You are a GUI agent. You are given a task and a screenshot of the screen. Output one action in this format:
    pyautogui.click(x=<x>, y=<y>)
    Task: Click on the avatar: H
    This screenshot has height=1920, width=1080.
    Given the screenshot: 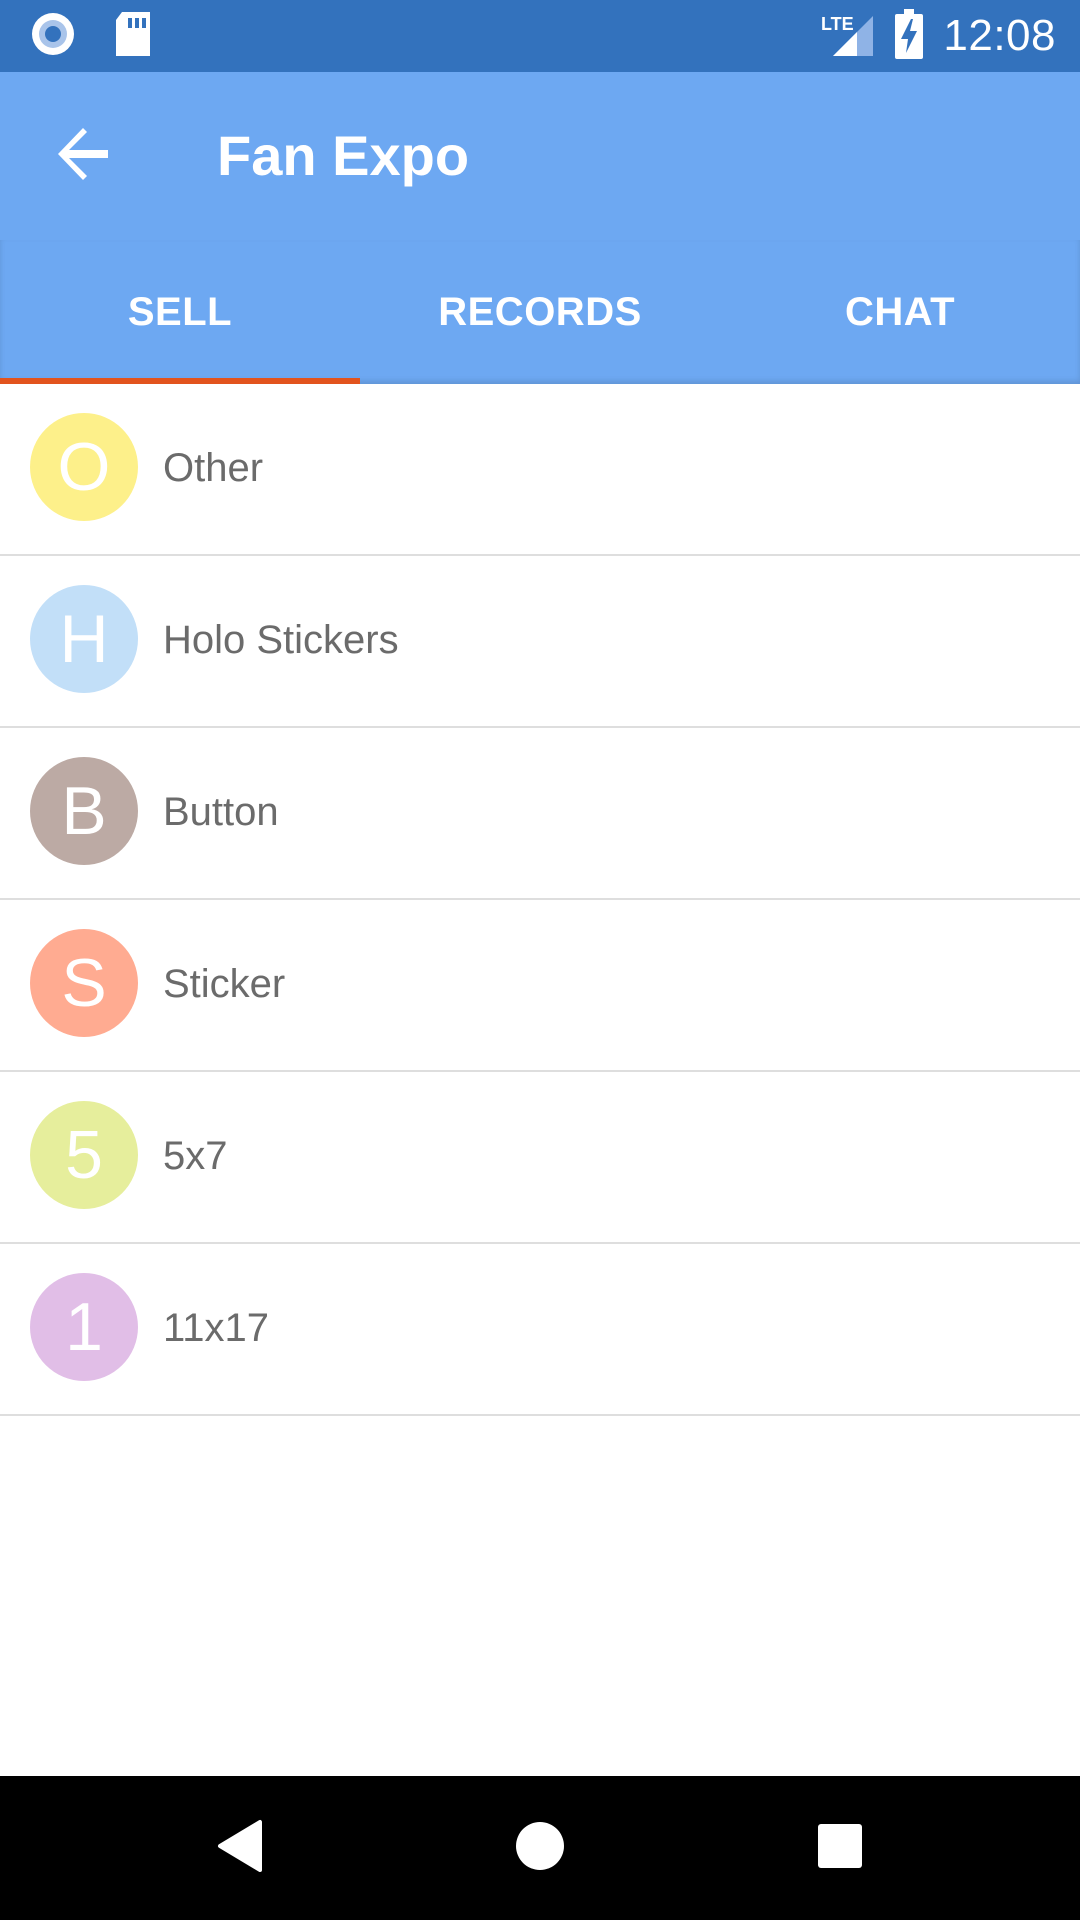 What is the action you would take?
    pyautogui.click(x=84, y=639)
    